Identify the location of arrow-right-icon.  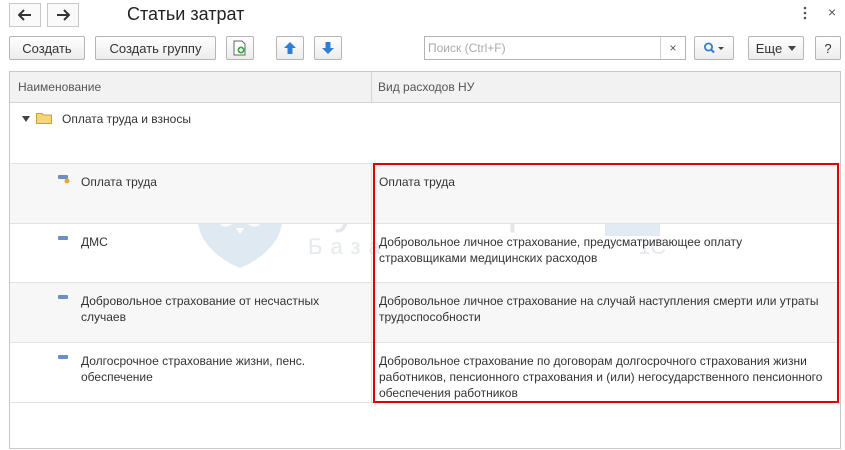
(63, 15).